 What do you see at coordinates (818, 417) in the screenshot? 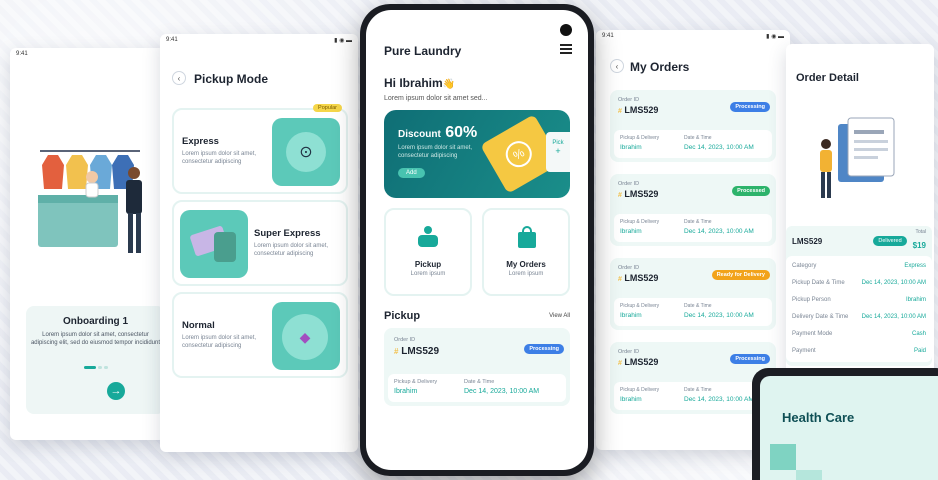
I see `health-care-title: Health Care` at bounding box center [818, 417].